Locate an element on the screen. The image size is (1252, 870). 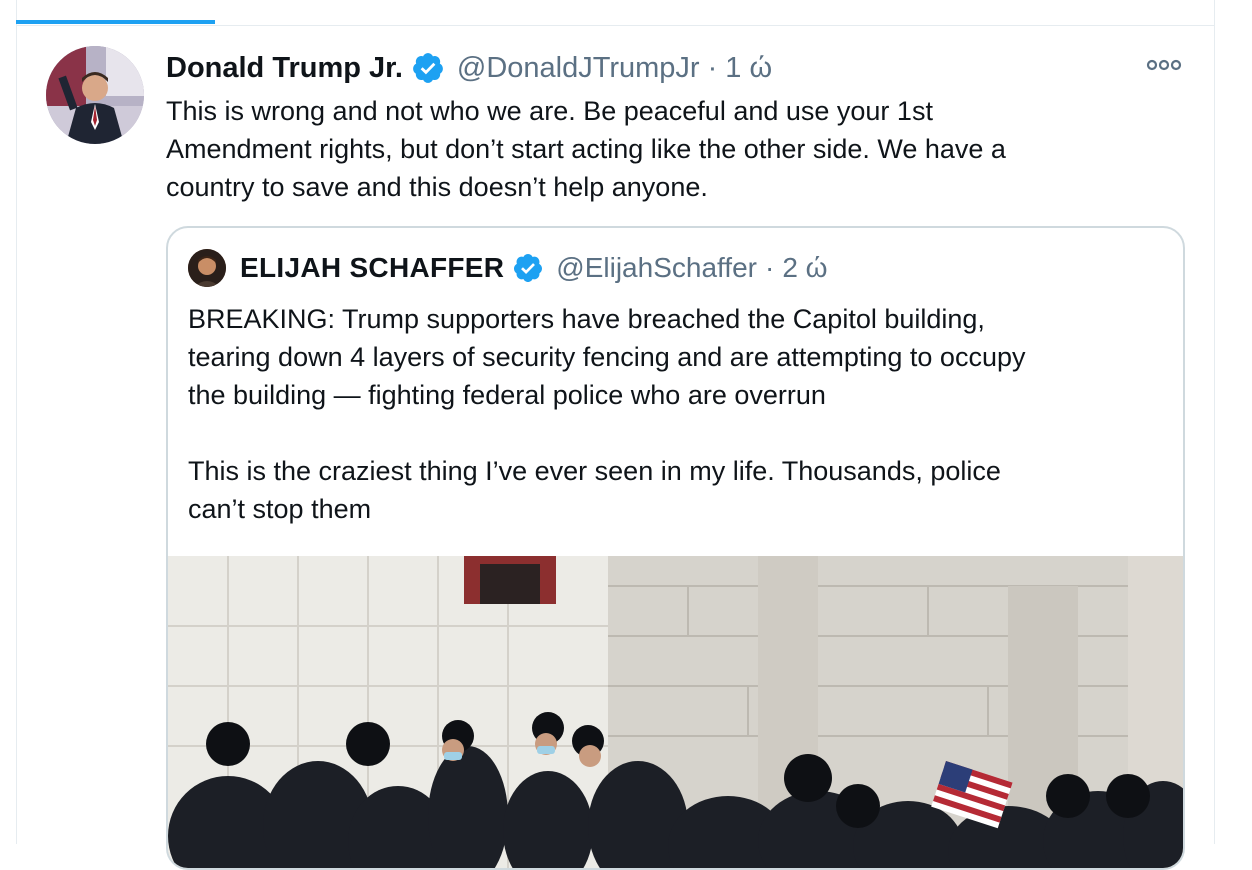
tweet-header: Donald Trump Jr. @DonaldJTrumpJr · 1 ώ is located at coordinates (469, 68).